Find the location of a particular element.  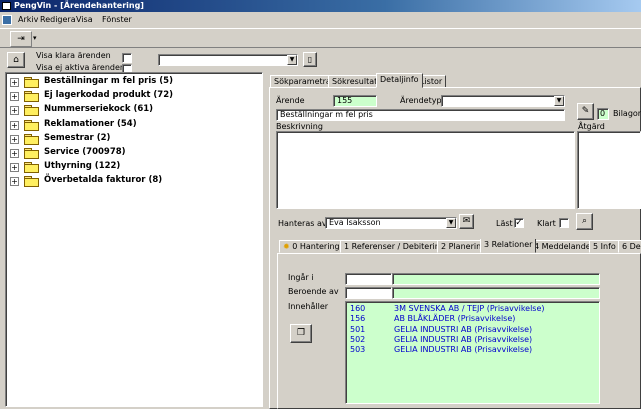

innehaller-label: Innehåller is located at coordinates (308, 306).